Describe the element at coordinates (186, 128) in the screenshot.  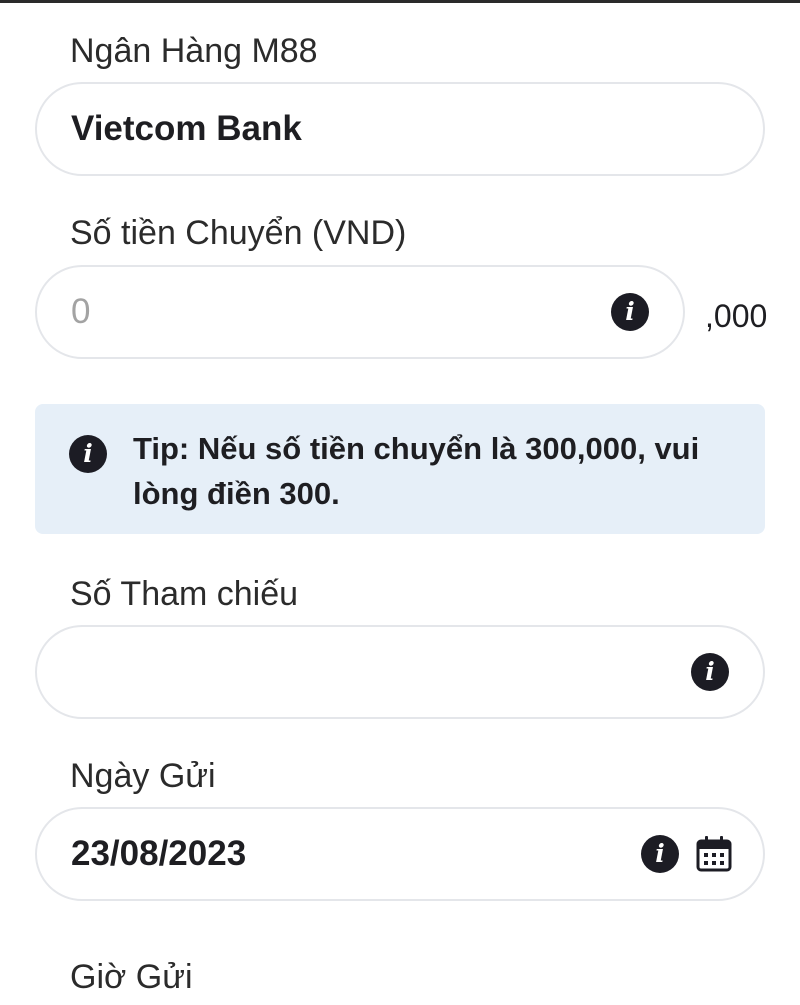
I see `bank-value: Vietcom Bank` at that location.